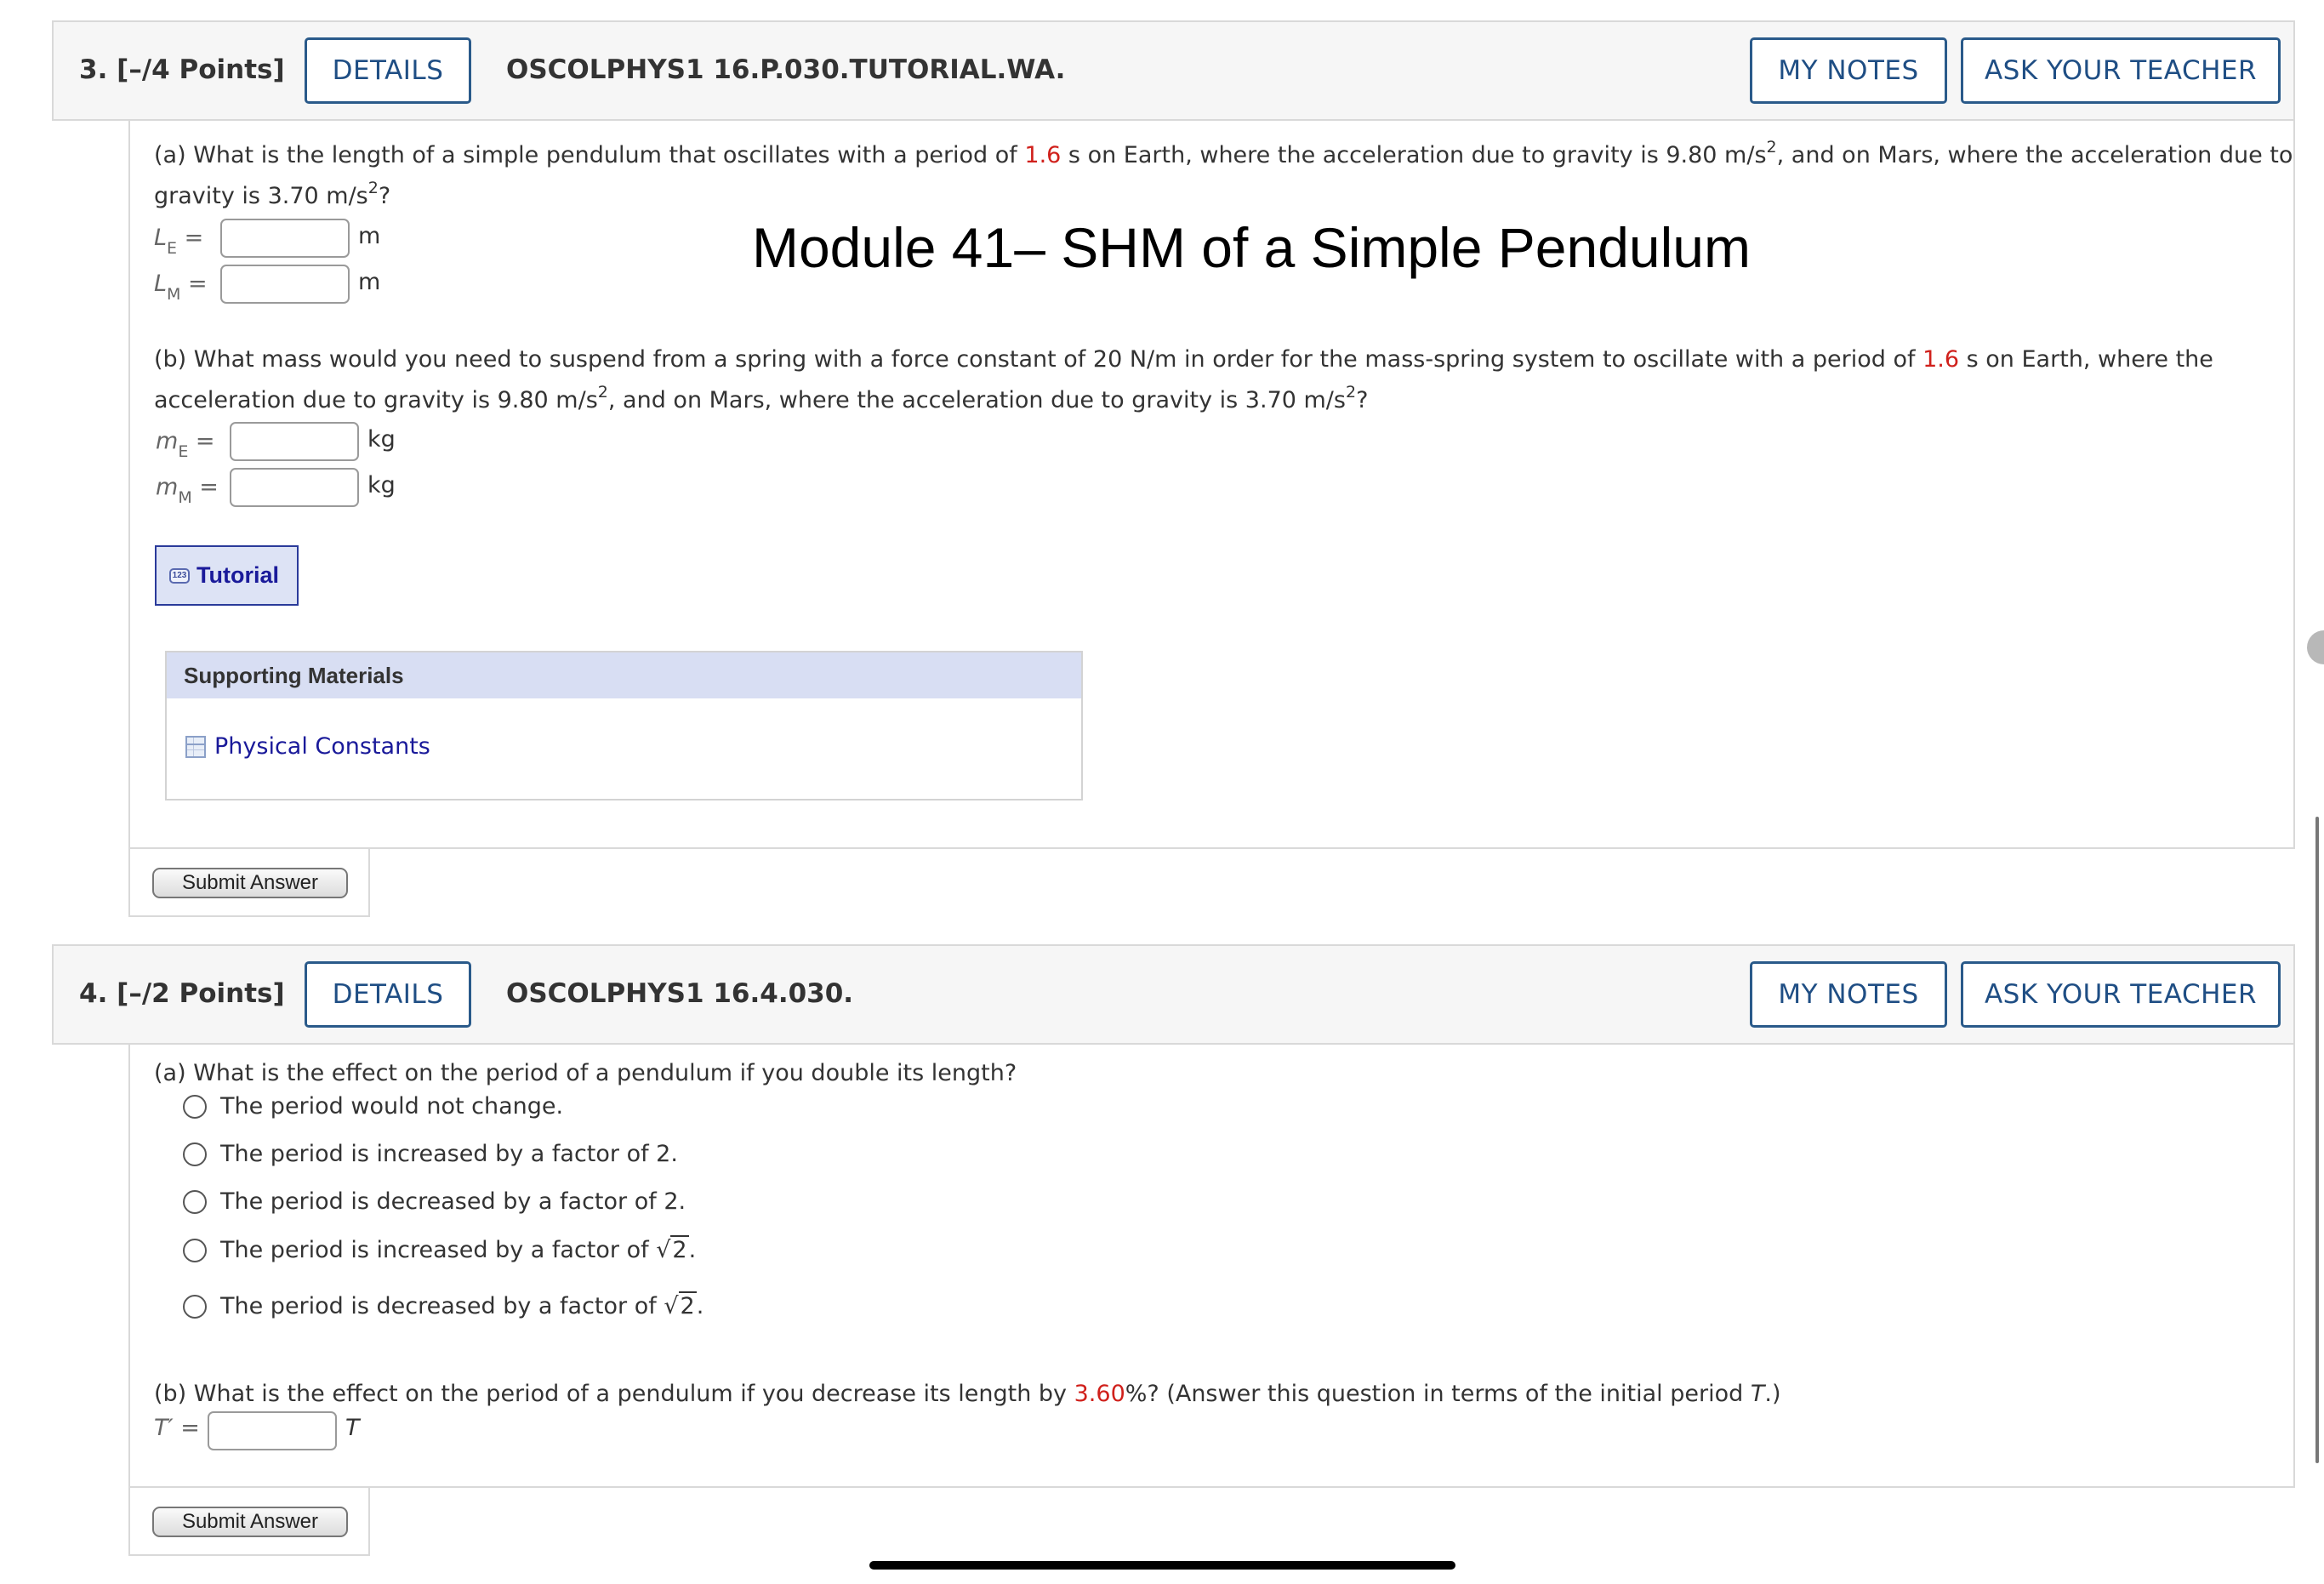  What do you see at coordinates (308, 747) in the screenshot?
I see `physical-constants-link: Physical Constants` at bounding box center [308, 747].